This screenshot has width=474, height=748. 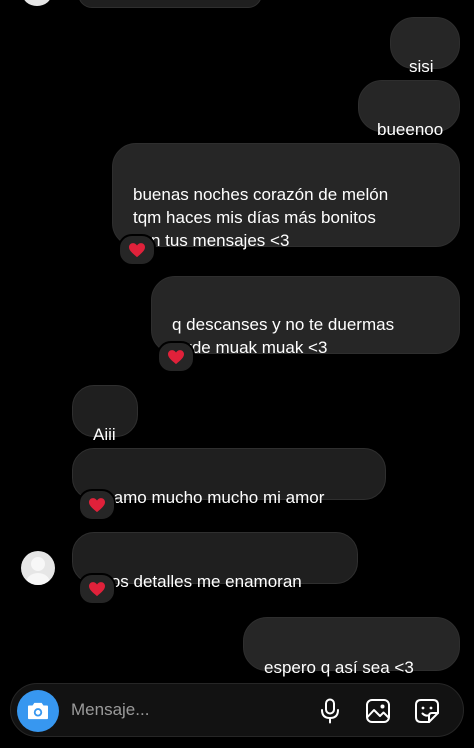 I want to click on message-sent: bueenoo, so click(x=409, y=109).